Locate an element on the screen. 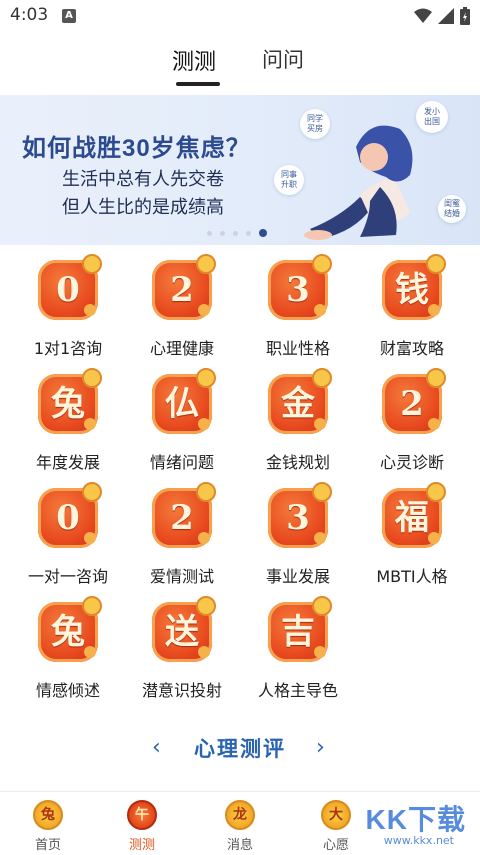 This screenshot has height=855, width=480. status-icons is located at coordinates (442, 16).